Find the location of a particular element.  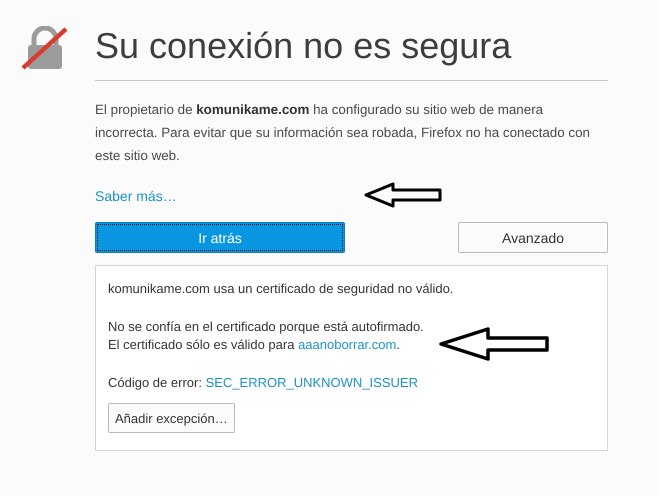

certificate-summary: komunikame.com usa un certificado de seguridad no válido. is located at coordinates (281, 289).